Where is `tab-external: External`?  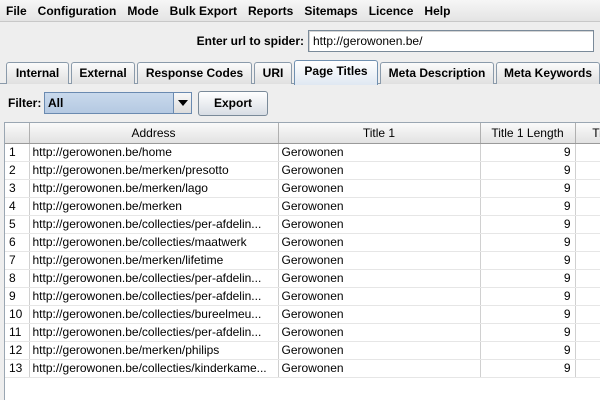
tab-external: External is located at coordinates (103, 73).